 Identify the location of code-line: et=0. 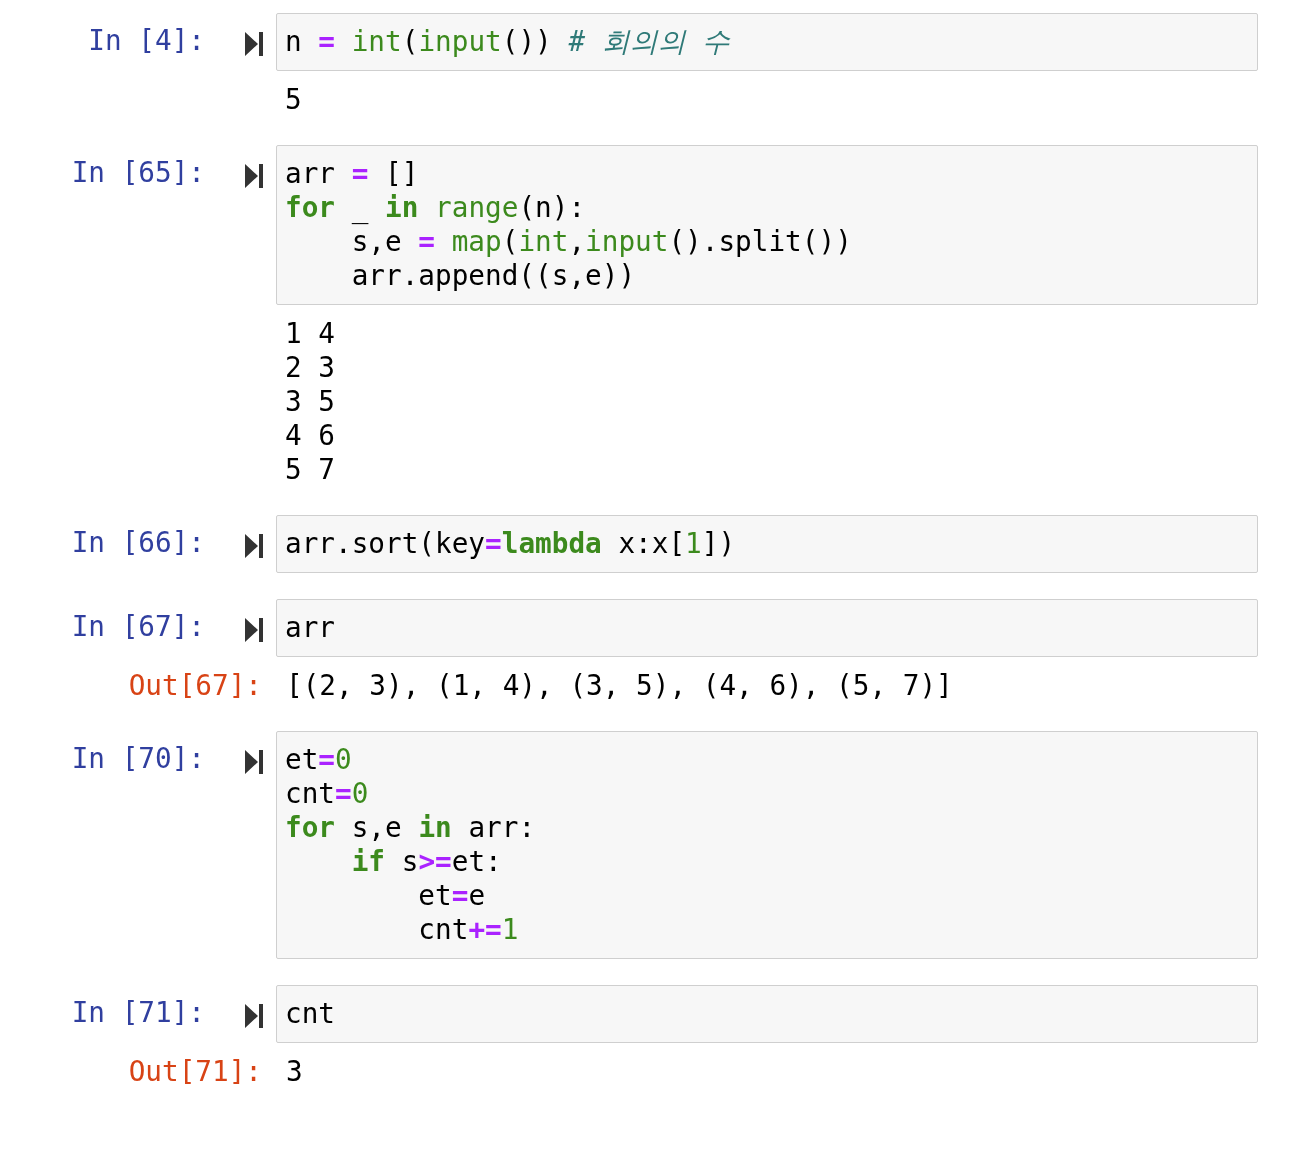
(319, 760).